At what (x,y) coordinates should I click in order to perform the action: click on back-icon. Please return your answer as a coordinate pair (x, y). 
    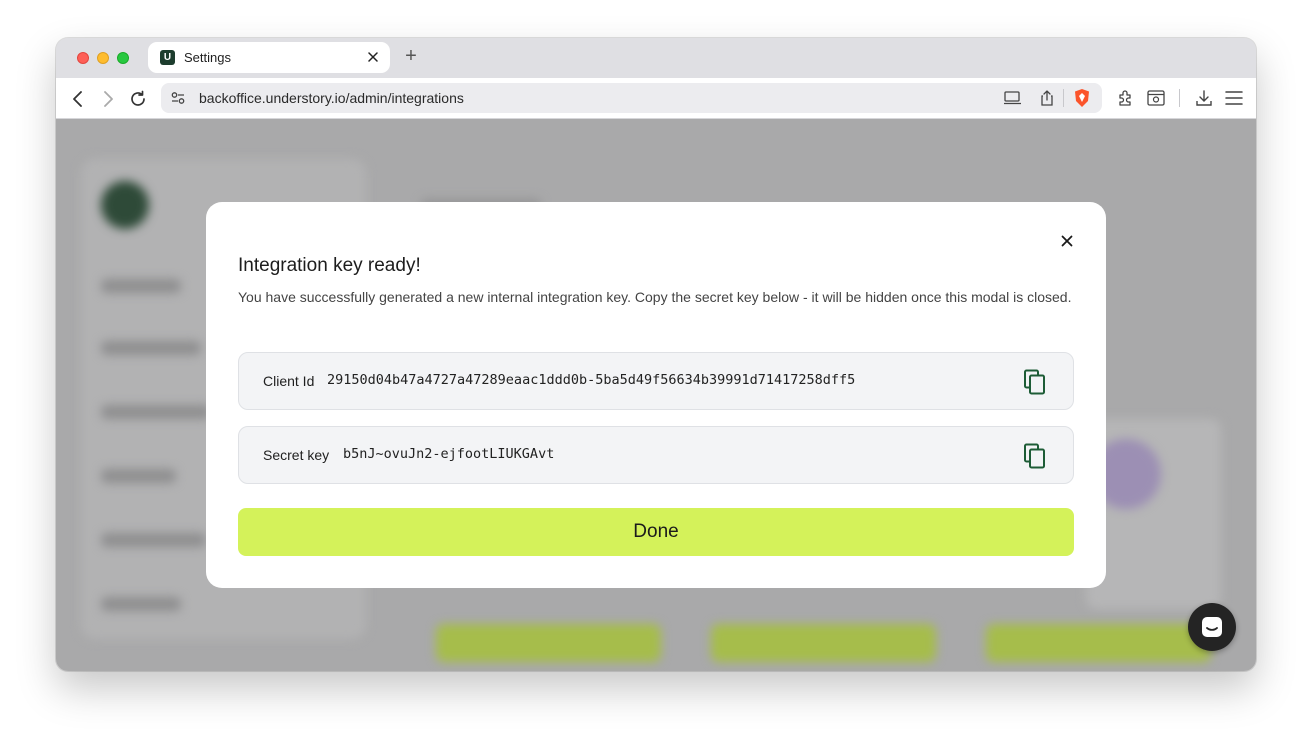
    Looking at the image, I should click on (78, 99).